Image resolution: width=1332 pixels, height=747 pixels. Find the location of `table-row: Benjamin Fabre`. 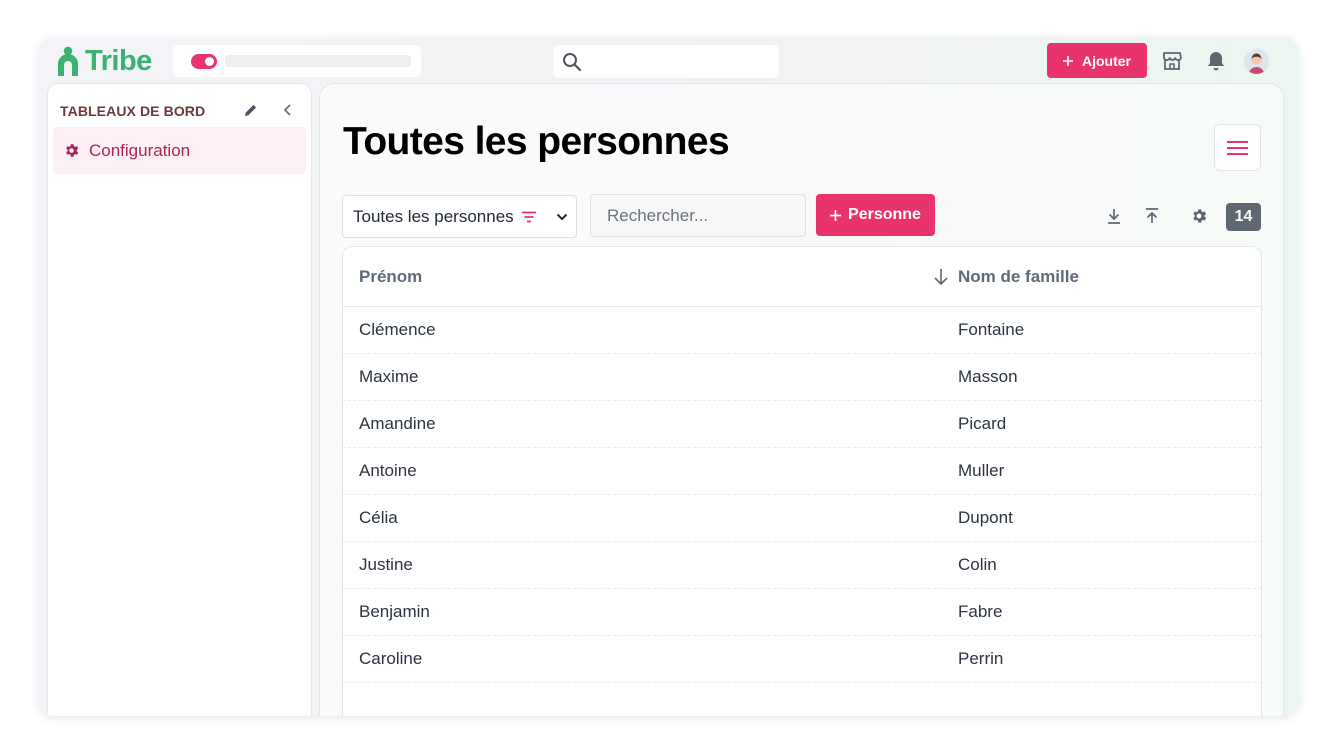

table-row: Benjamin Fabre is located at coordinates (802, 612).